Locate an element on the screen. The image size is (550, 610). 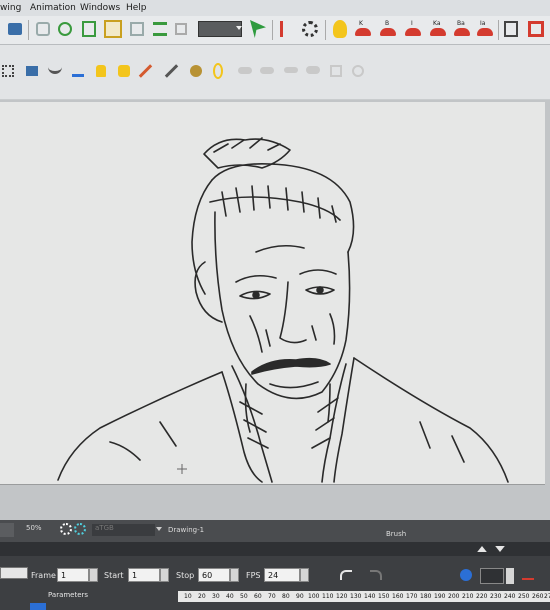
ruler-tick: 210 is located at coordinates (468, 596).